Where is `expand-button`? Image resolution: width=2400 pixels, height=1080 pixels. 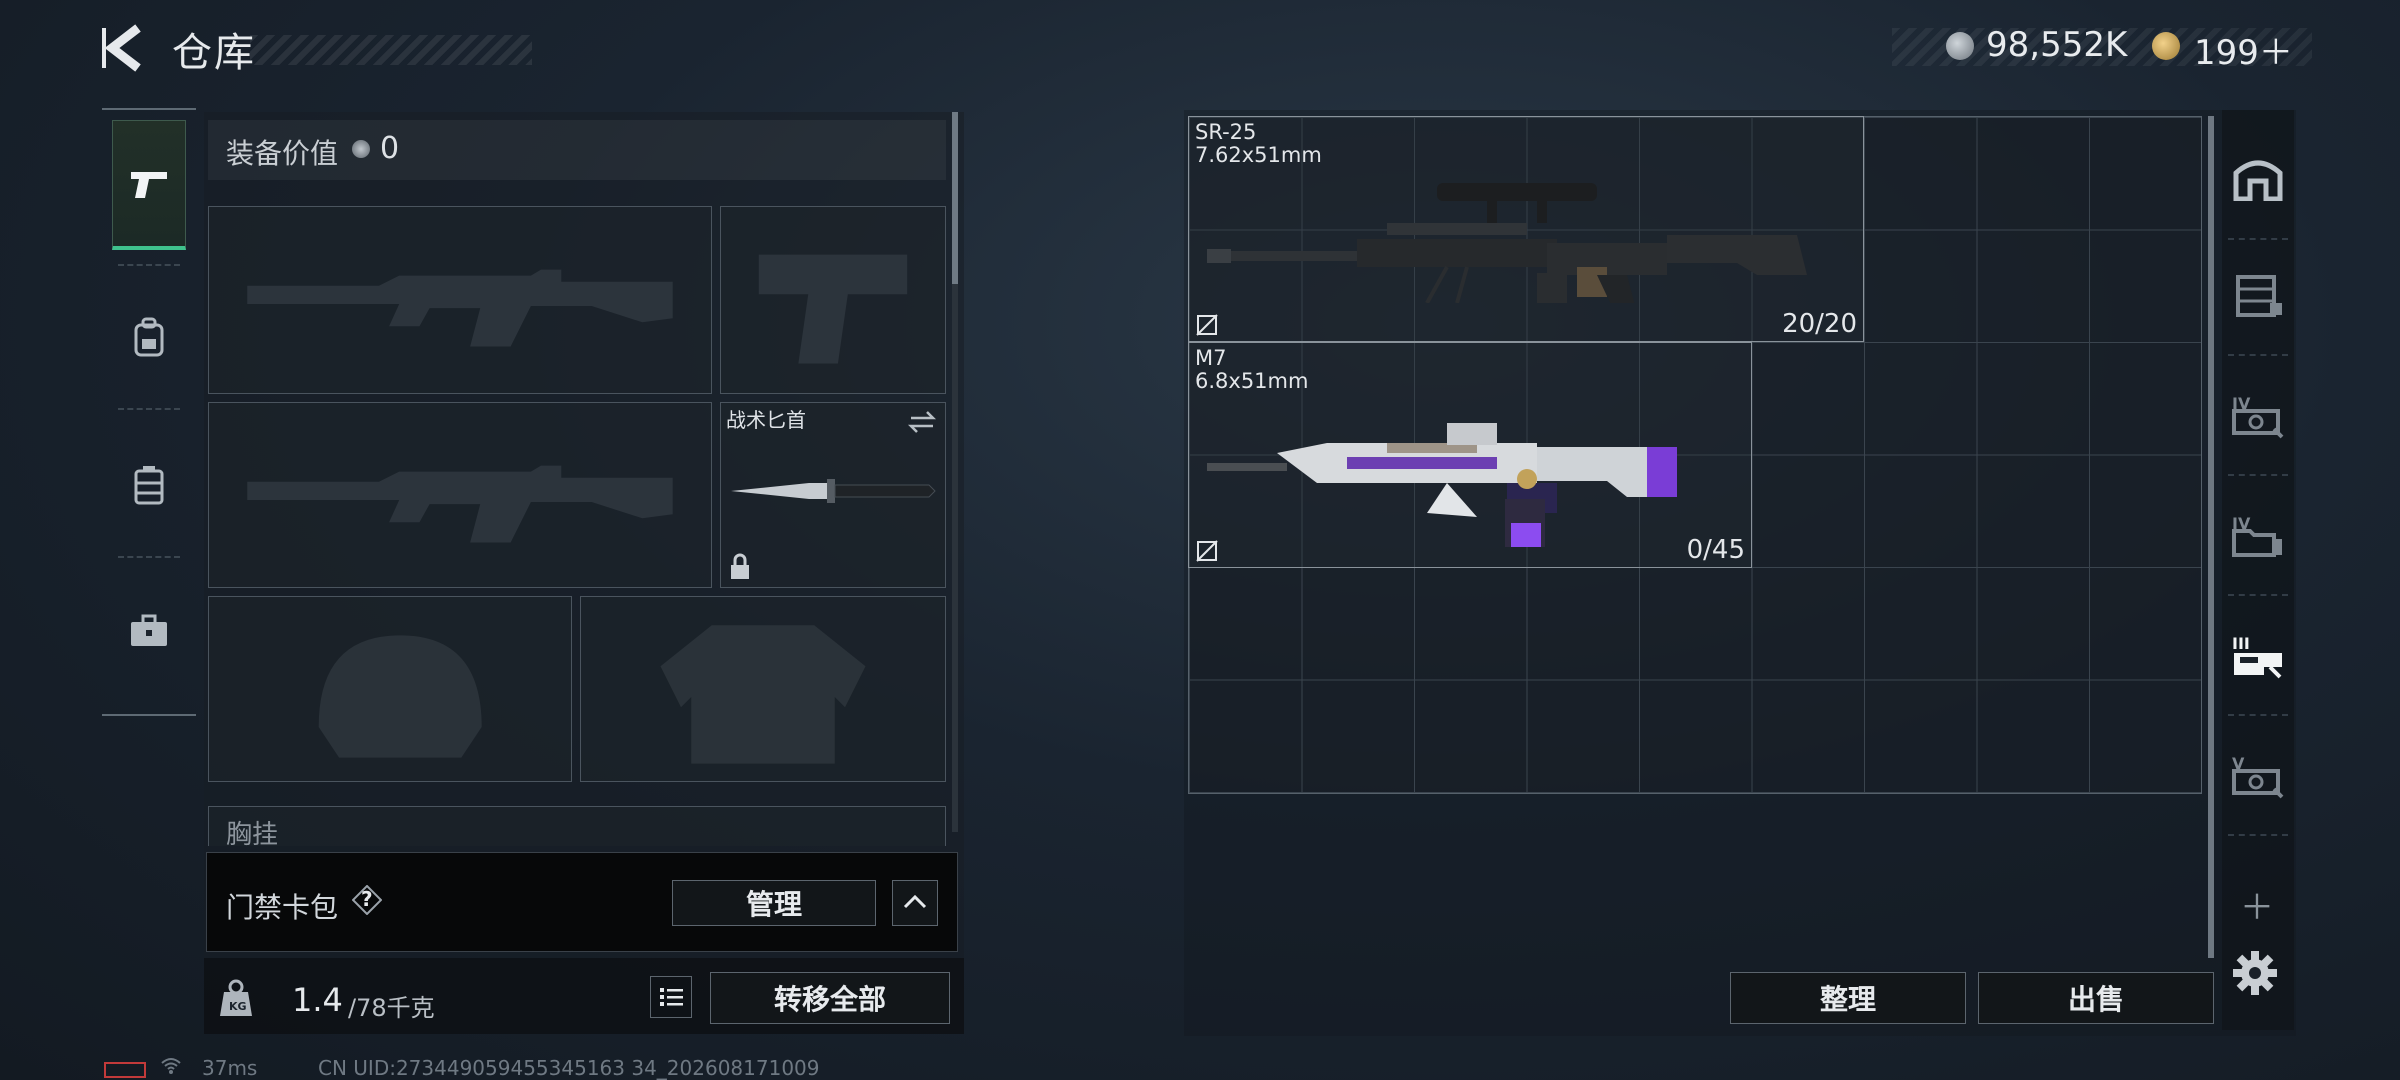
expand-button is located at coordinates (915, 903).